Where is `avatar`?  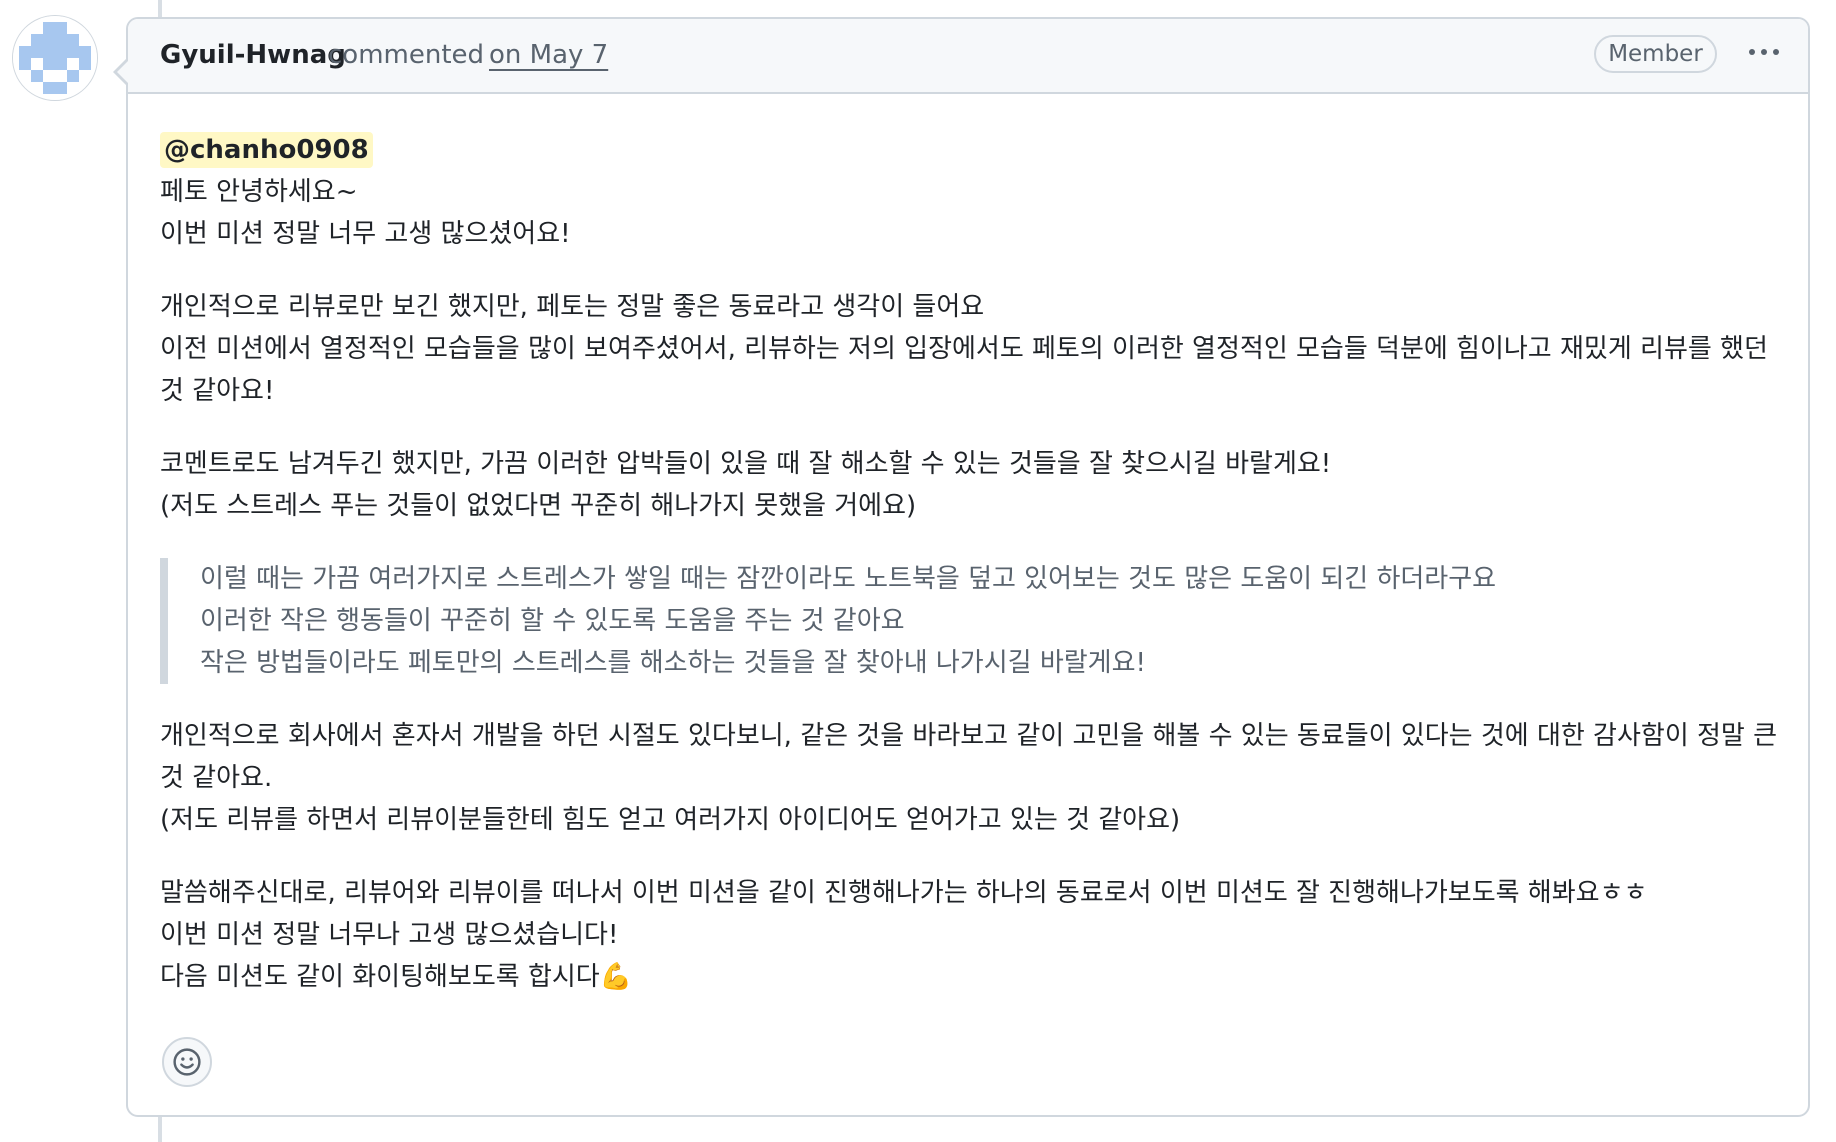
avatar is located at coordinates (55, 58).